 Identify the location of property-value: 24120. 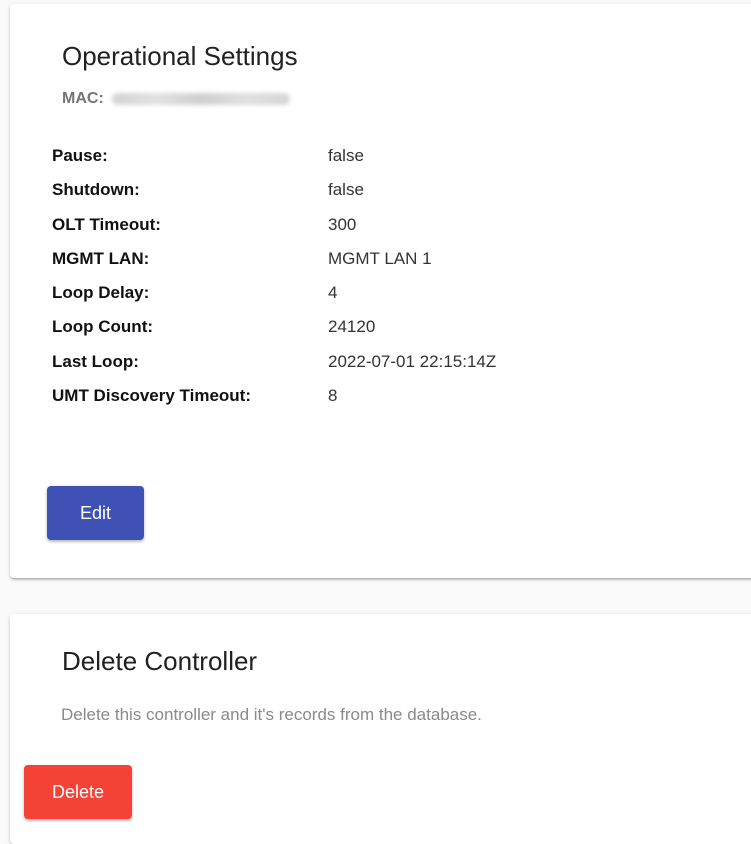
(352, 327).